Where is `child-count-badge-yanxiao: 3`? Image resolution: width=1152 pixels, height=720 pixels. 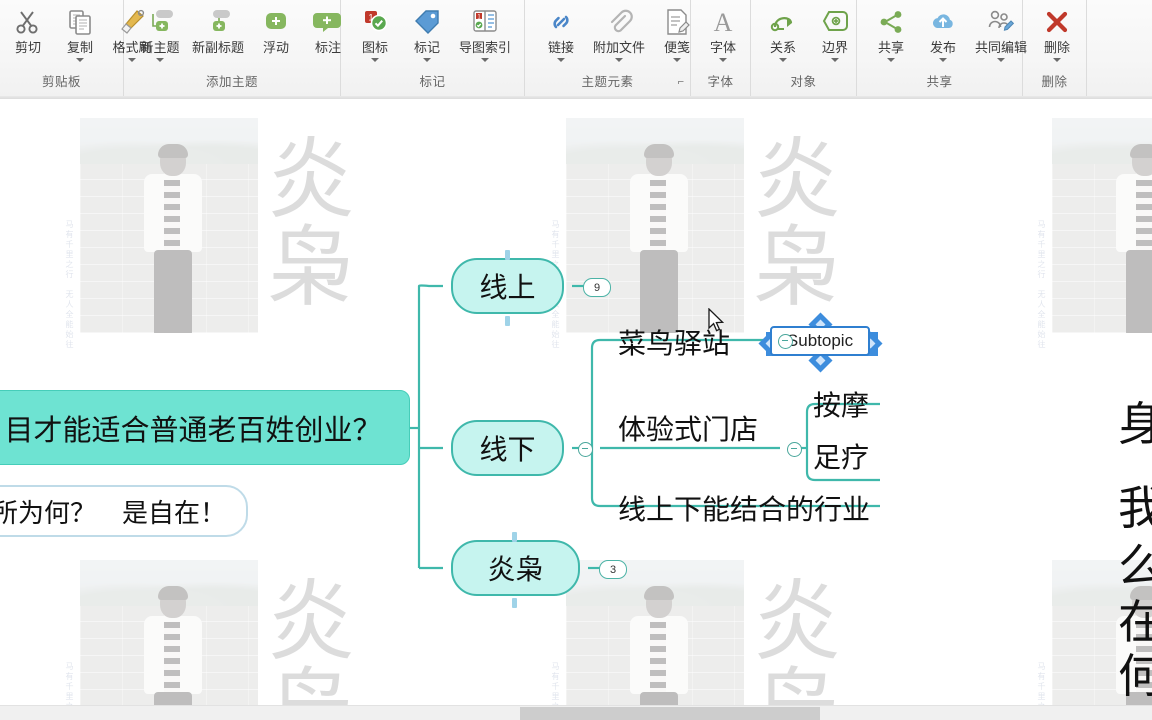
child-count-badge-yanxiao: 3 is located at coordinates (613, 569).